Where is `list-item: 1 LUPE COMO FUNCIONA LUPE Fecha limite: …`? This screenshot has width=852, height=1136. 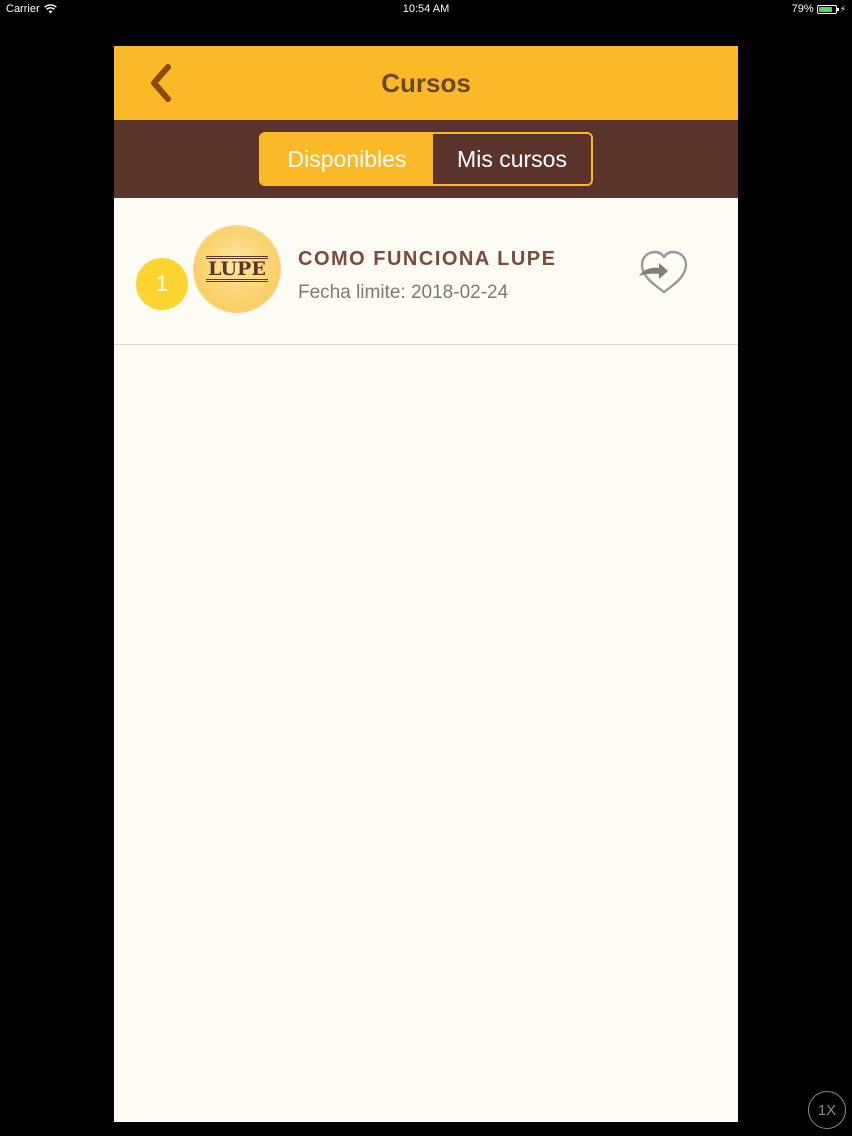
list-item: 1 LUPE COMO FUNCIONA LUPE Fecha limite: … is located at coordinates (426, 271).